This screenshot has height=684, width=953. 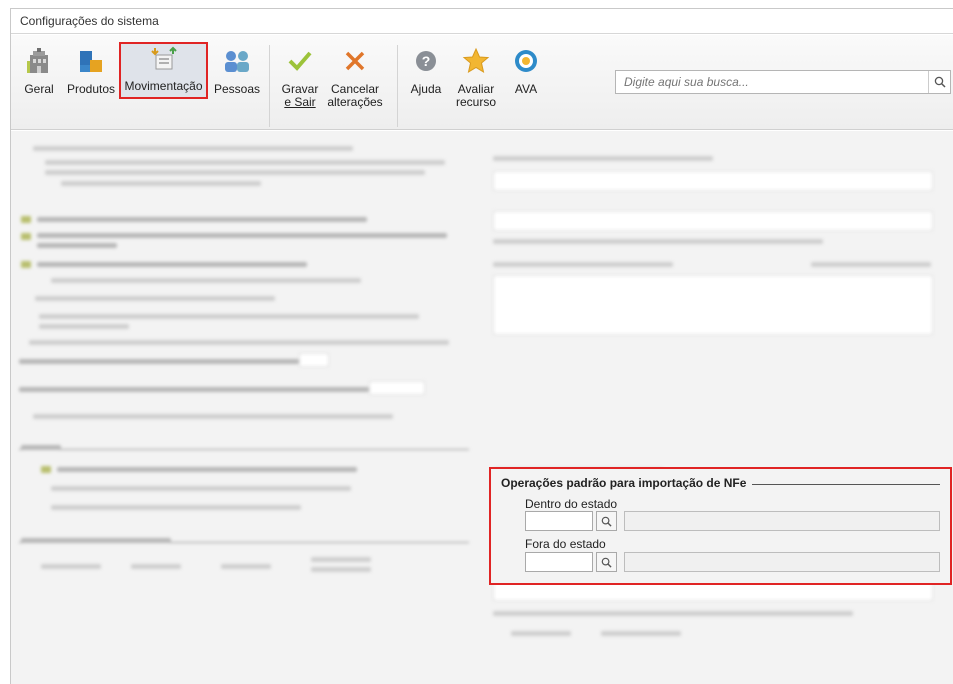 I want to click on geral-label: Geral, so click(x=39, y=89).